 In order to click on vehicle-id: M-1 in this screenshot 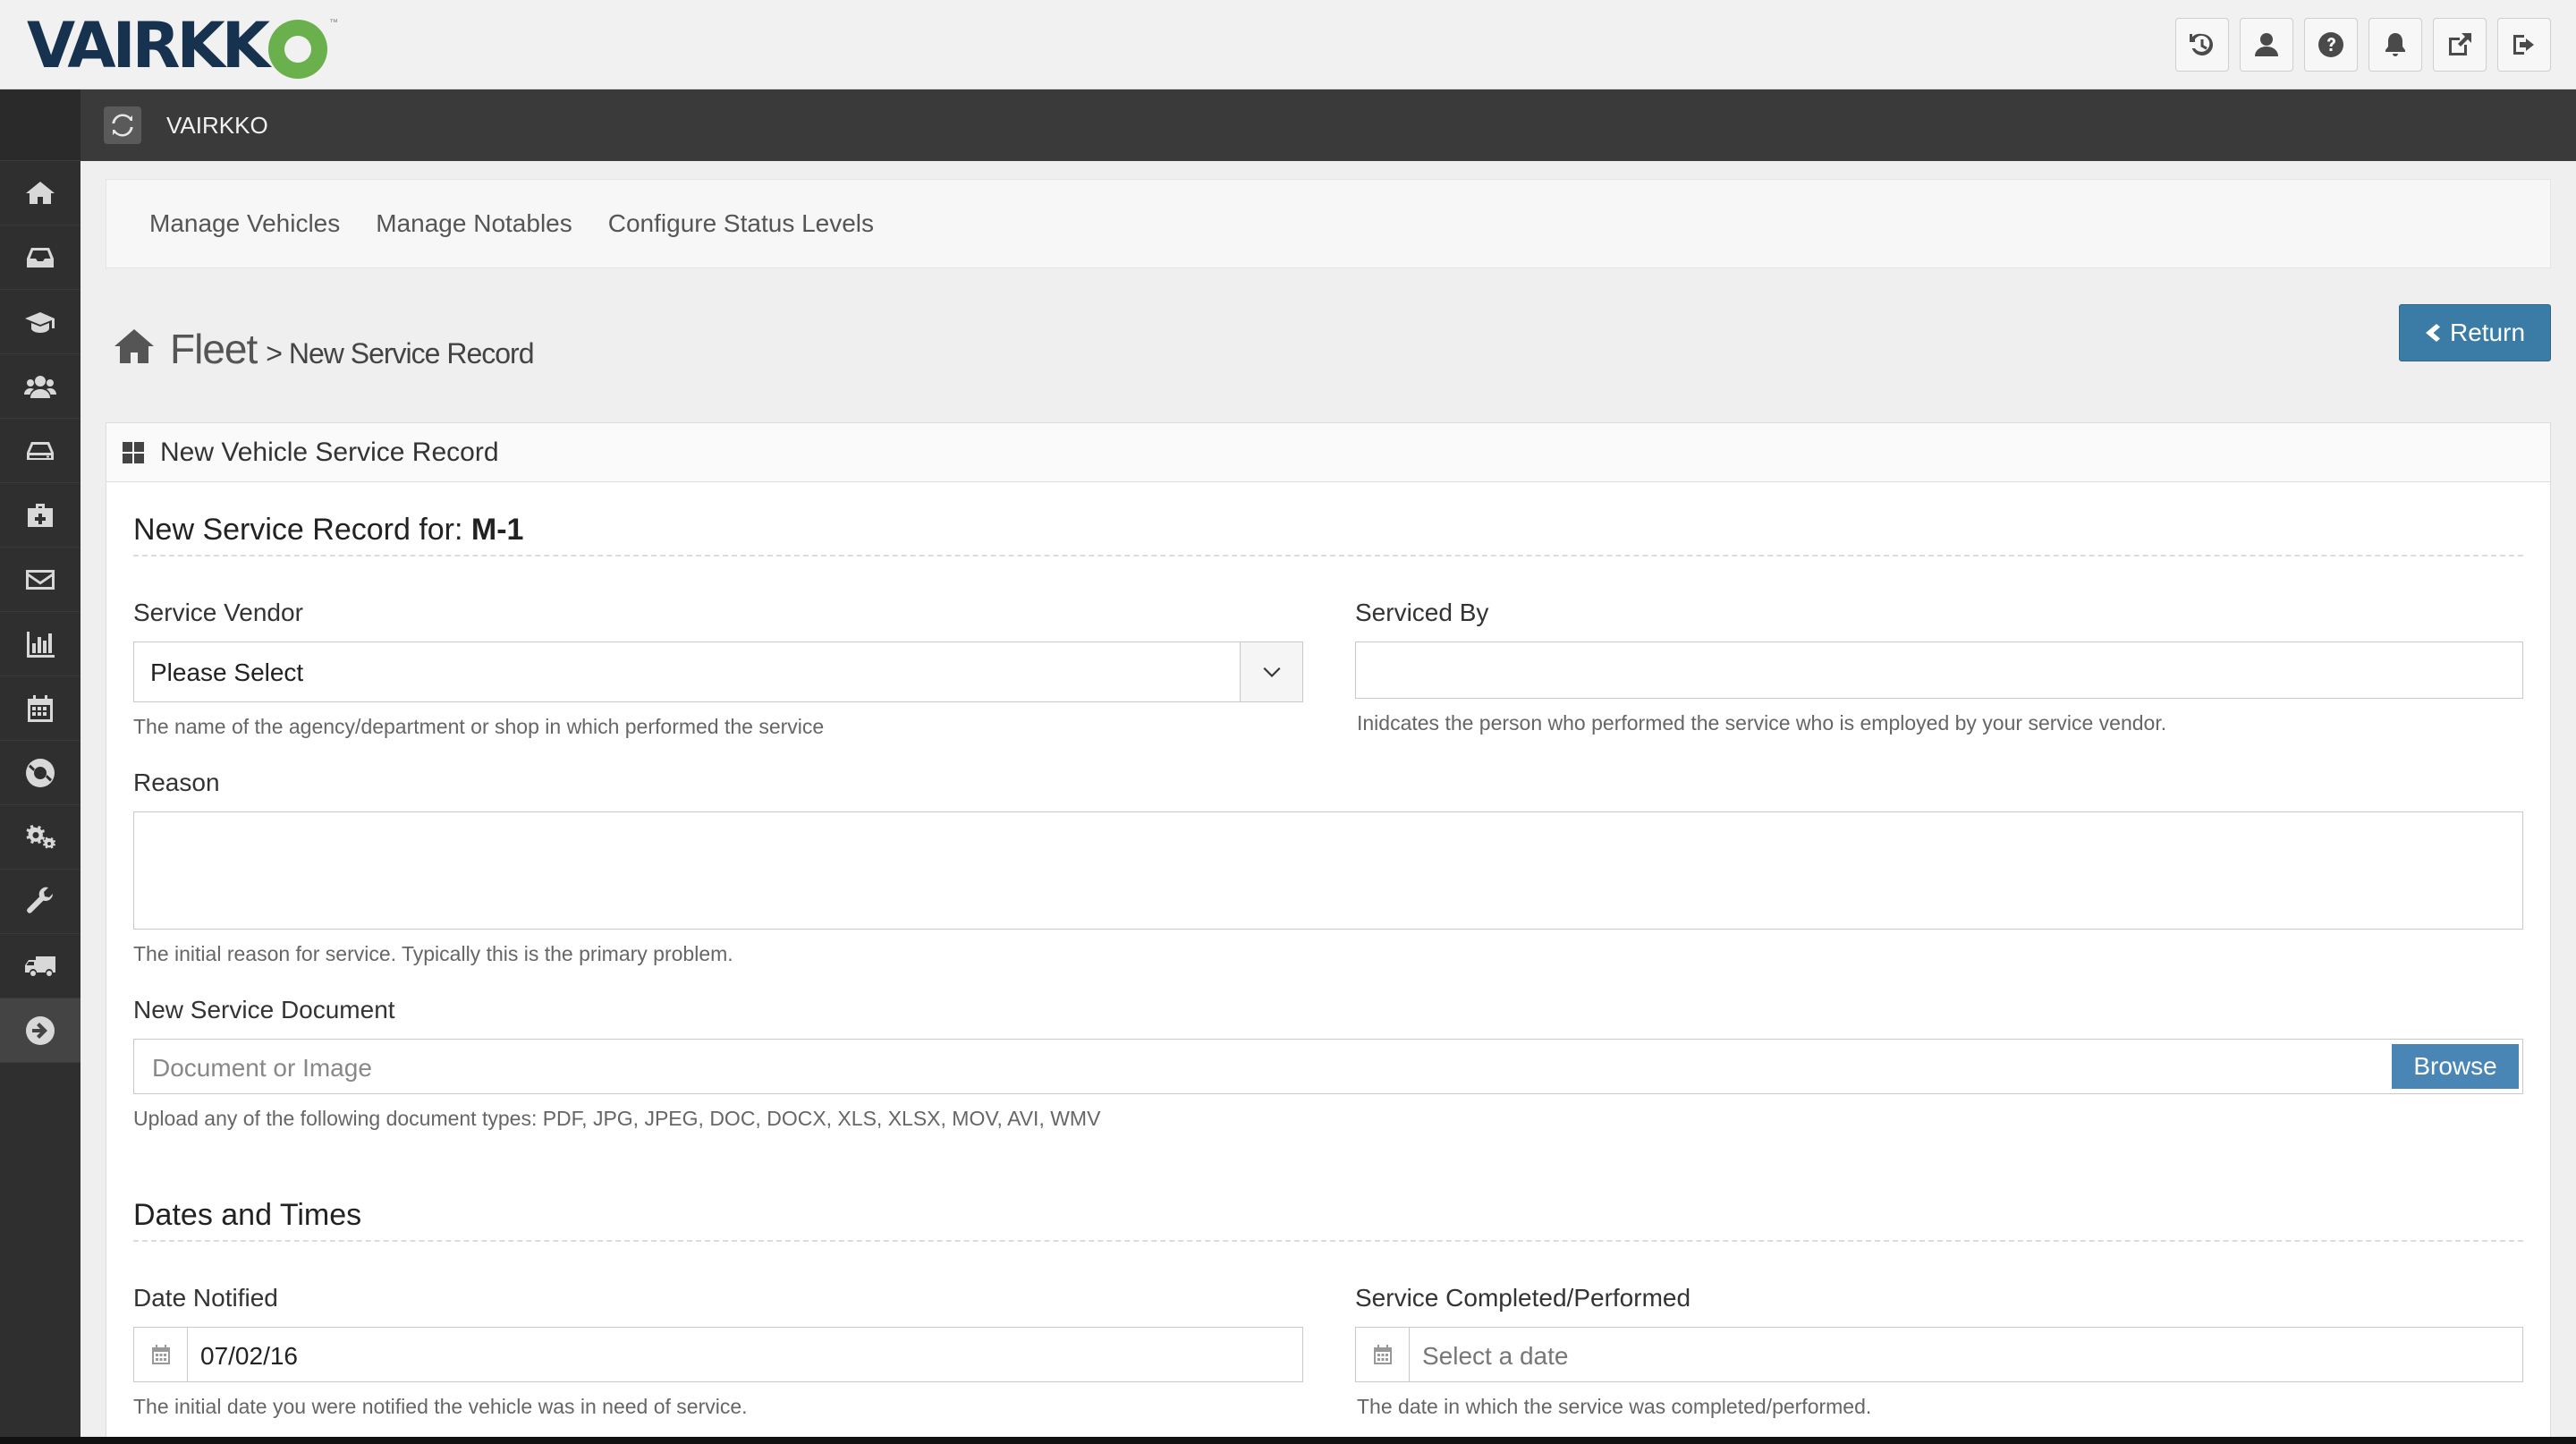, I will do `click(497, 530)`.